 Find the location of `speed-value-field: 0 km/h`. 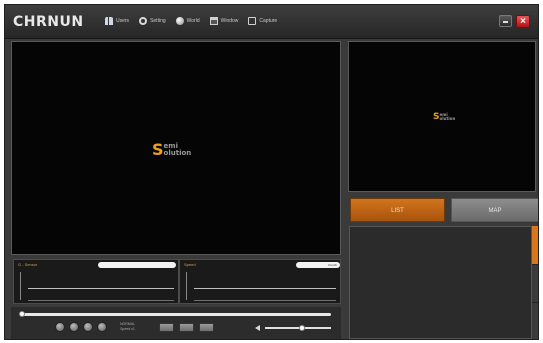

speed-value-field: 0 km/h is located at coordinates (318, 265).